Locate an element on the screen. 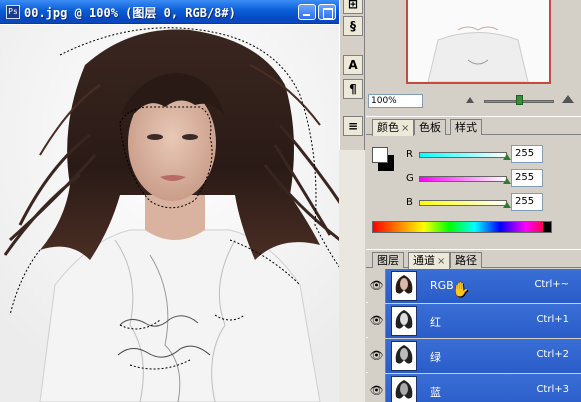 This screenshot has height=402, width=581. tab-label: 色板 is located at coordinates (430, 127).